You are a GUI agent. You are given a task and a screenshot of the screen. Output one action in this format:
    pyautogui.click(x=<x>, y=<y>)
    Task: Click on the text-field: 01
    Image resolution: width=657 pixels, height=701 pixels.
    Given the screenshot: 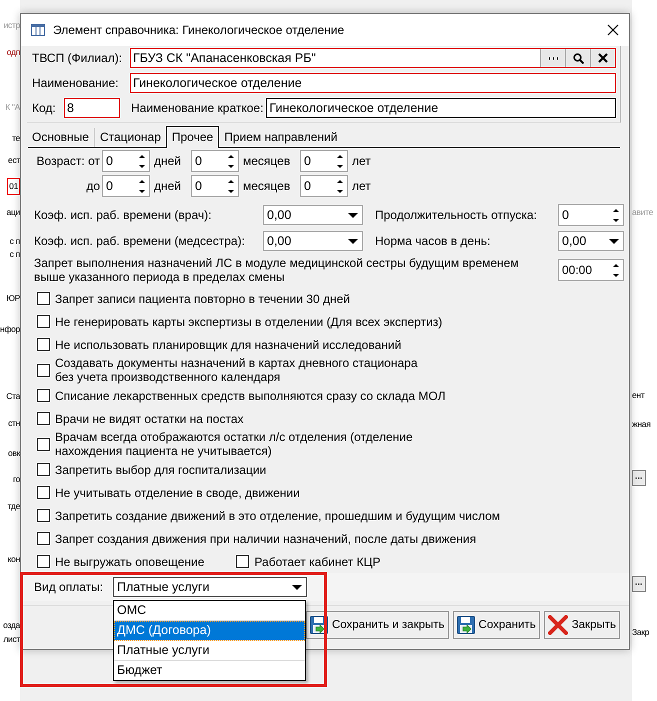 What is the action you would take?
    pyautogui.click(x=13, y=186)
    